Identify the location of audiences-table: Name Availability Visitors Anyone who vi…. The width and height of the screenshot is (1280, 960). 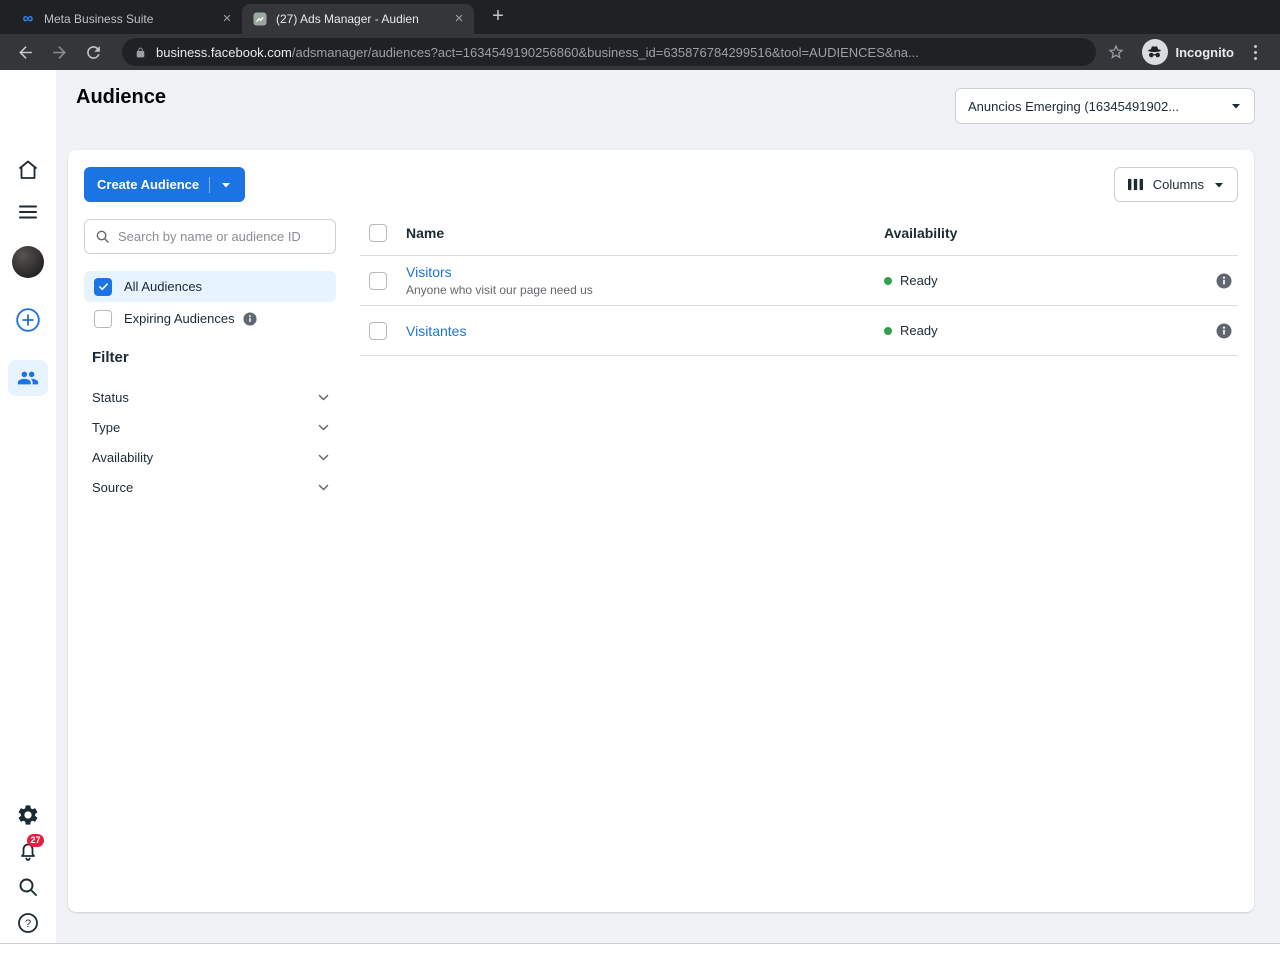
(799, 283).